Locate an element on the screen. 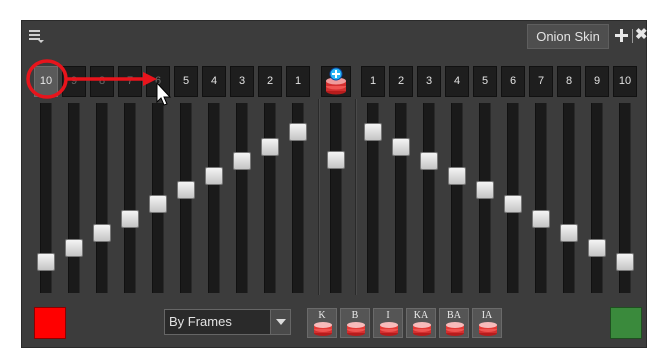 The width and height of the screenshot is (665, 363). slider-divider-left is located at coordinates (319, 197).